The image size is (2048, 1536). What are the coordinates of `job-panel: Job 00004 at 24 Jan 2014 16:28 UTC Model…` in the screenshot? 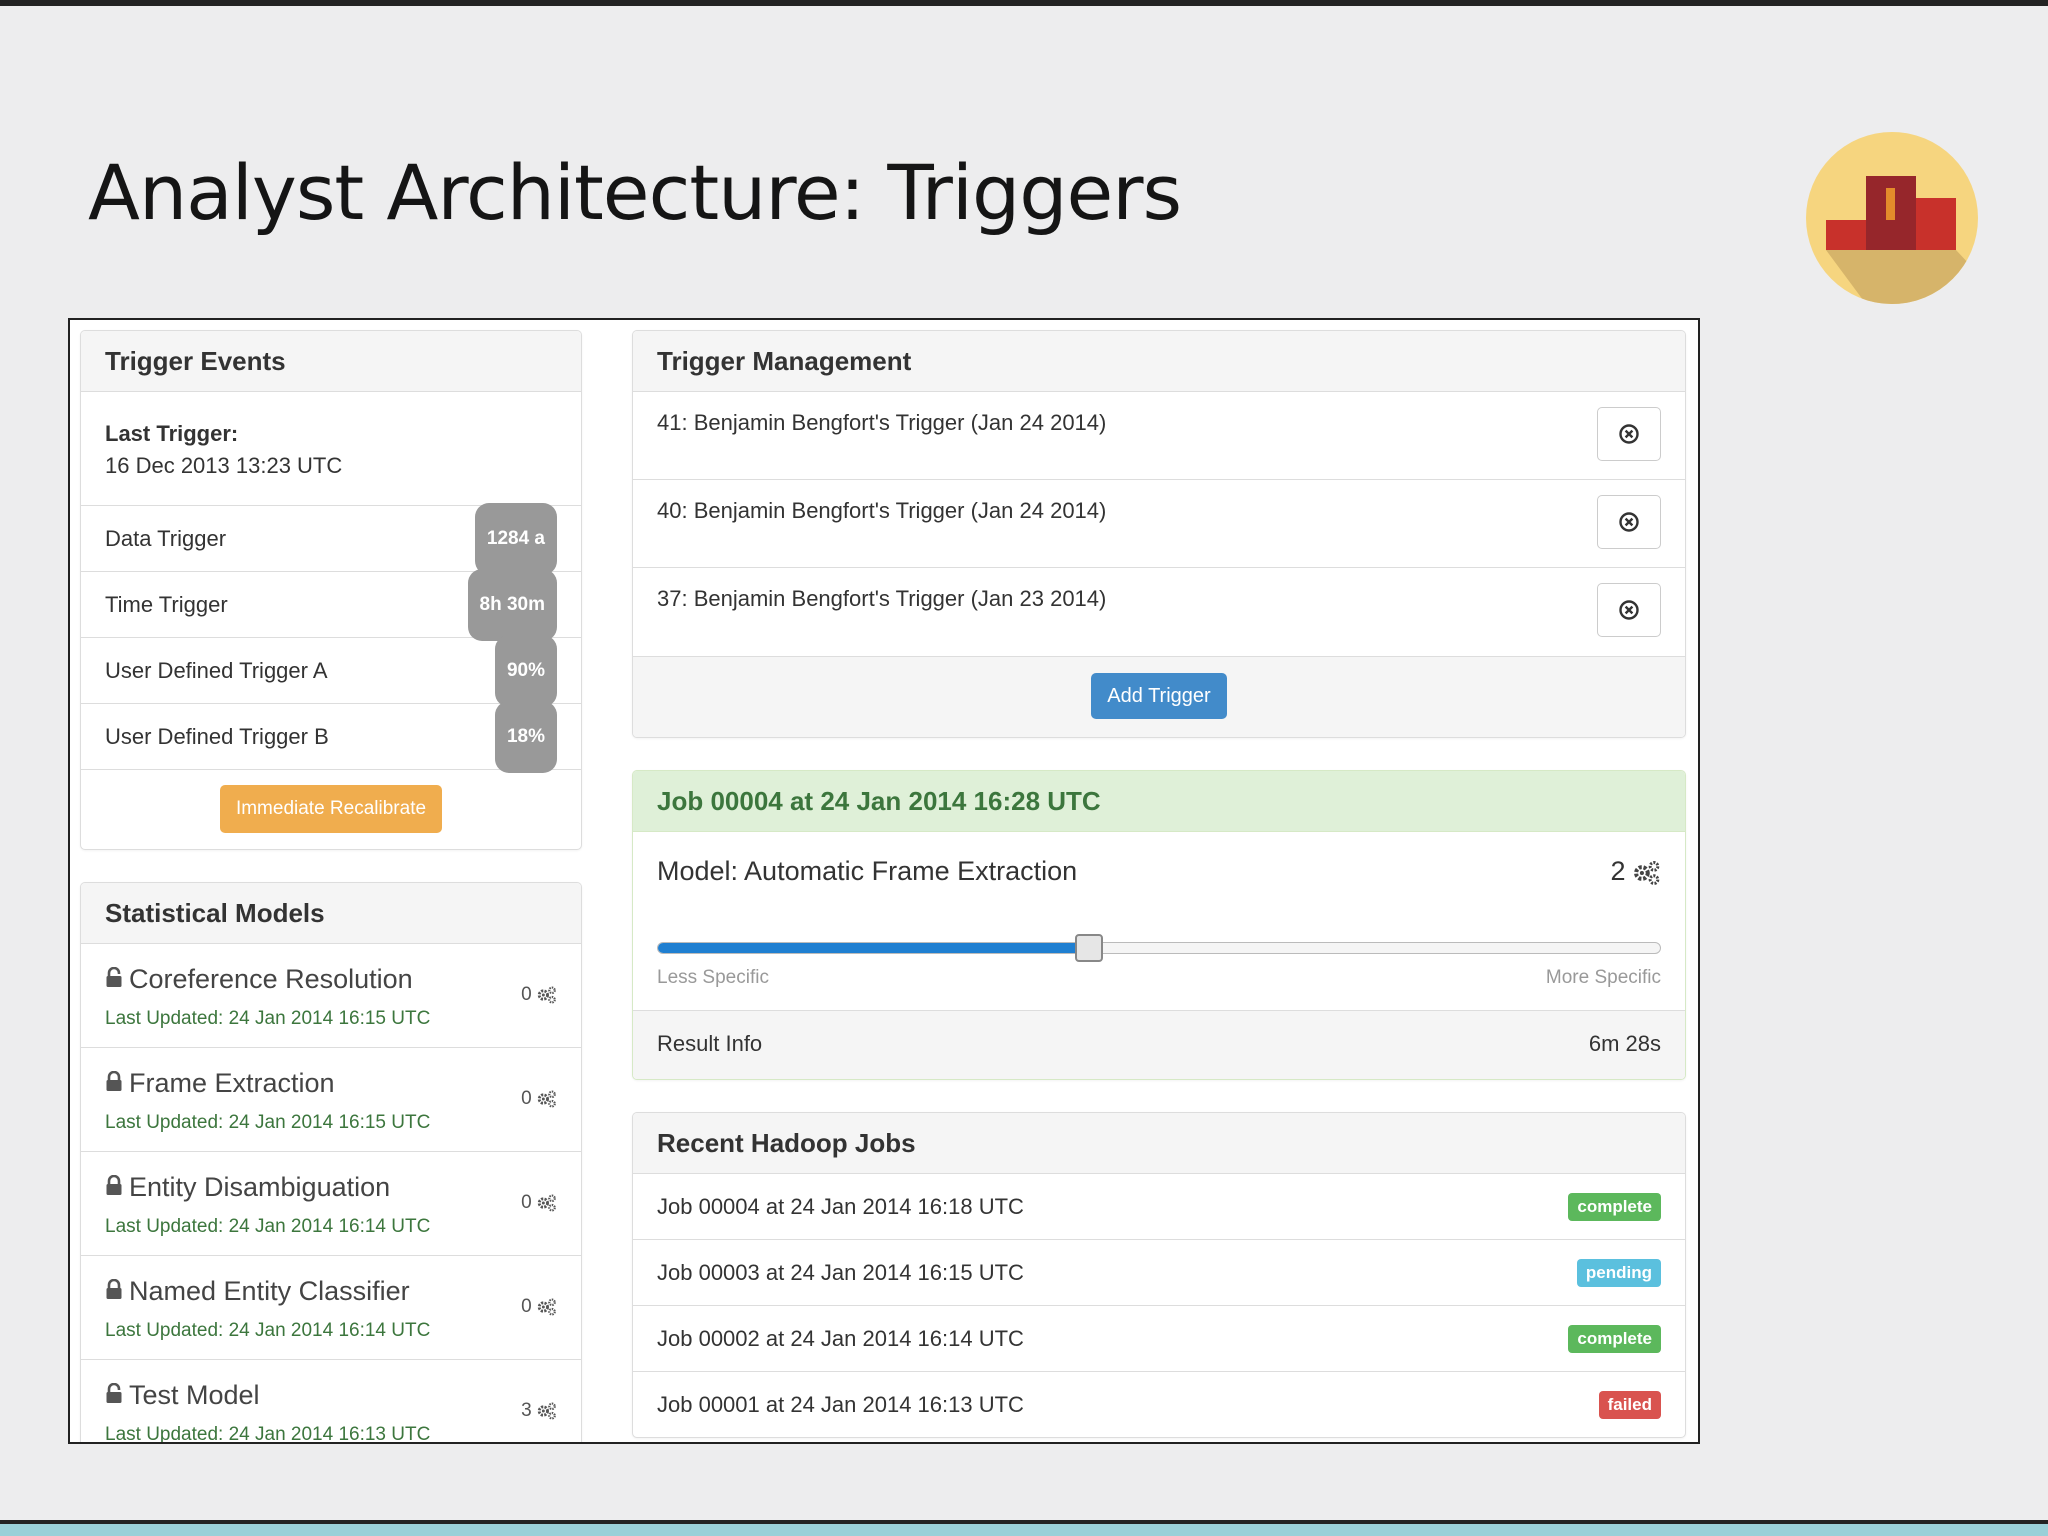 It's located at (1159, 925).